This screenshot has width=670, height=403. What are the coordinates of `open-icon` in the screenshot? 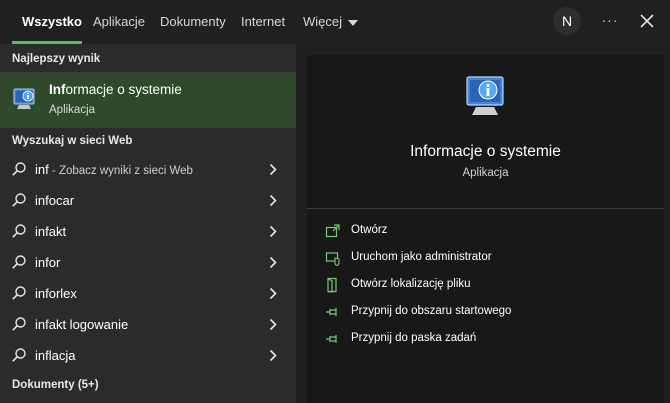 It's located at (332, 231).